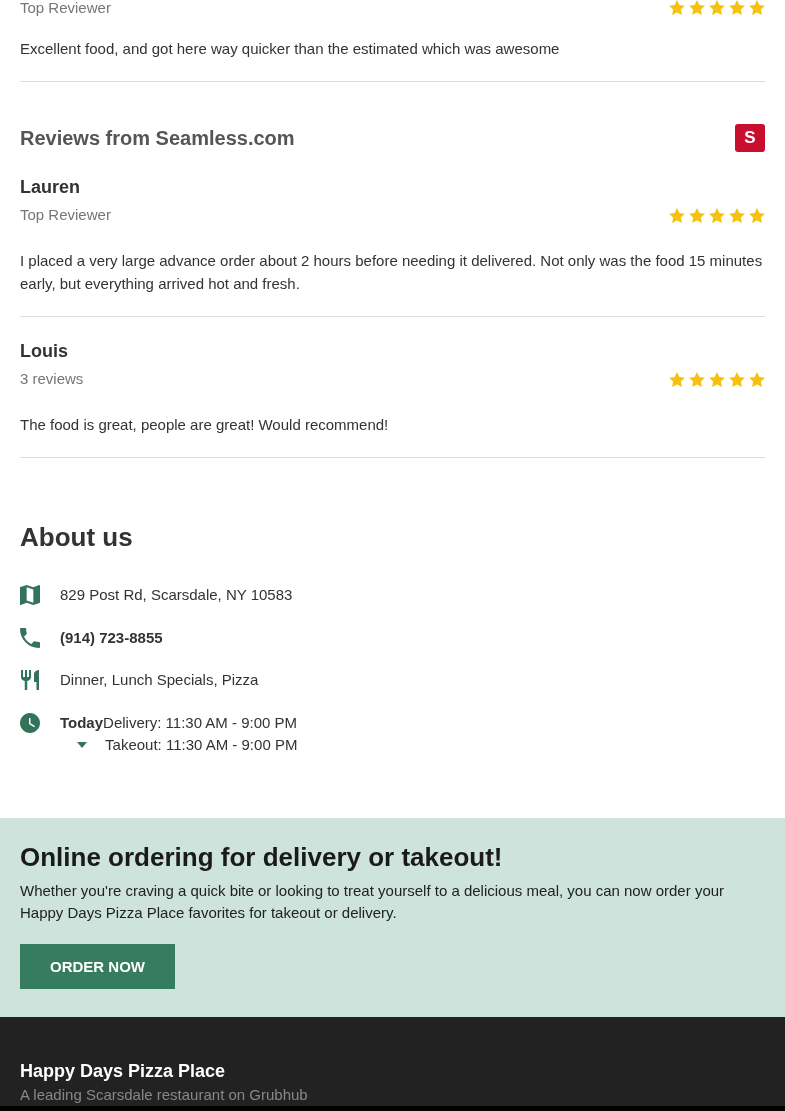  What do you see at coordinates (123, 1070) in the screenshot?
I see `footer-title: Happy Days Pizza Place` at bounding box center [123, 1070].